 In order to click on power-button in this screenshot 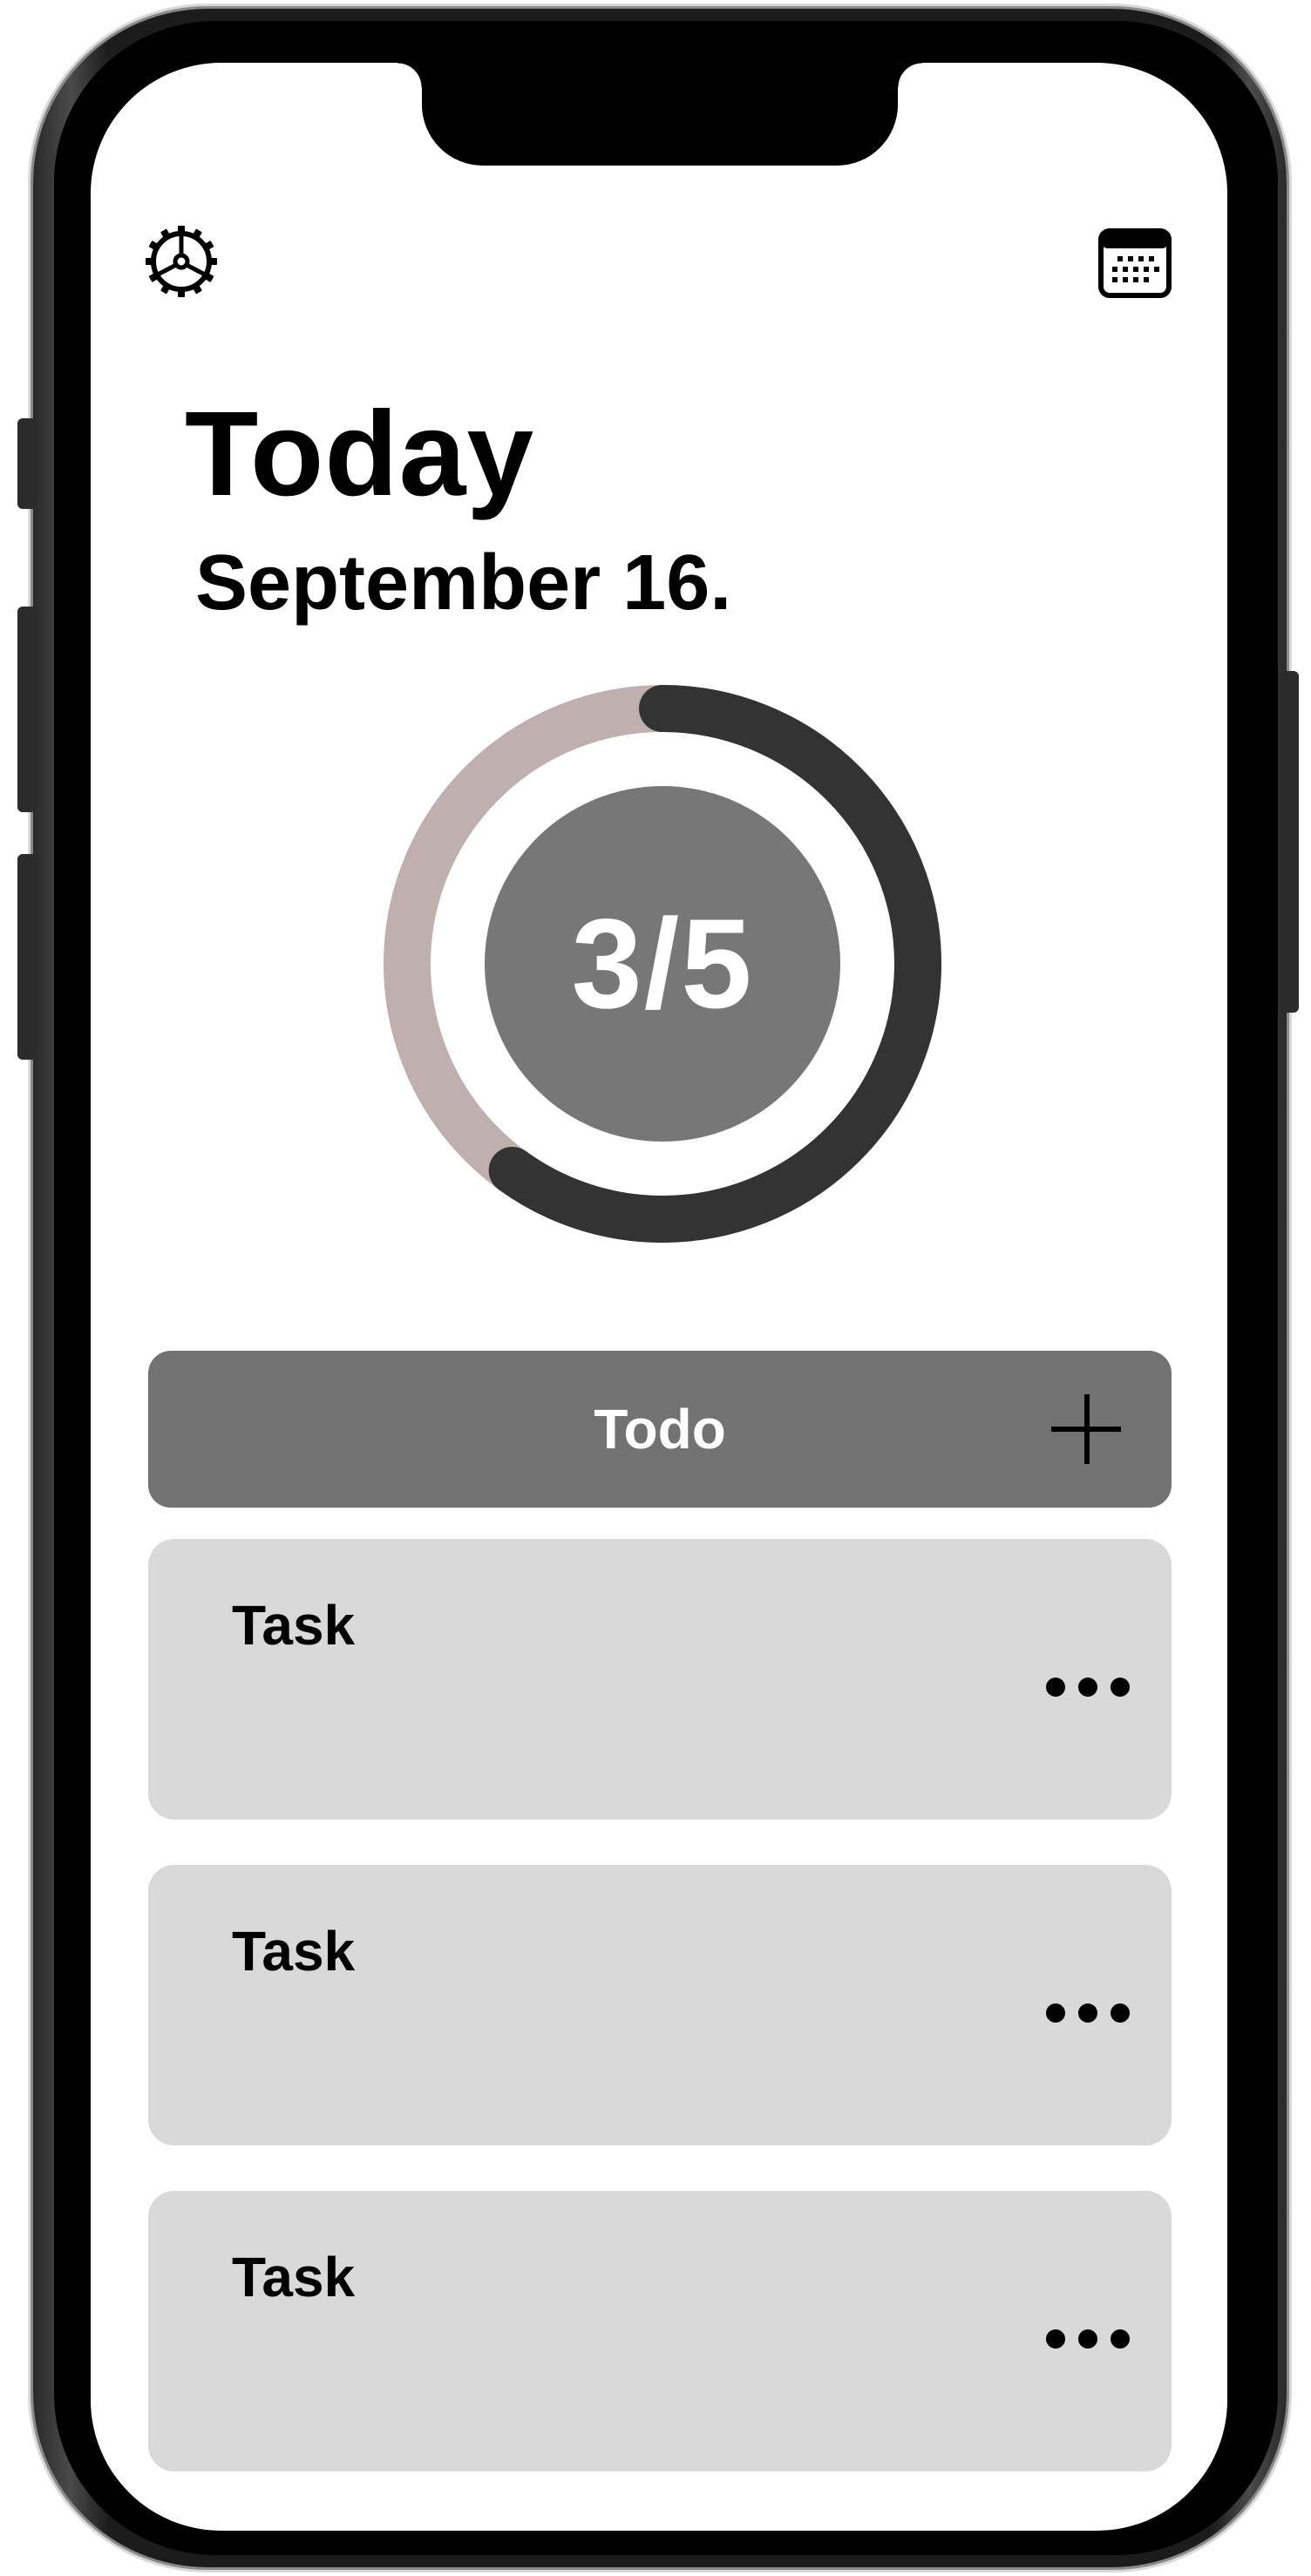, I will do `click(1290, 842)`.